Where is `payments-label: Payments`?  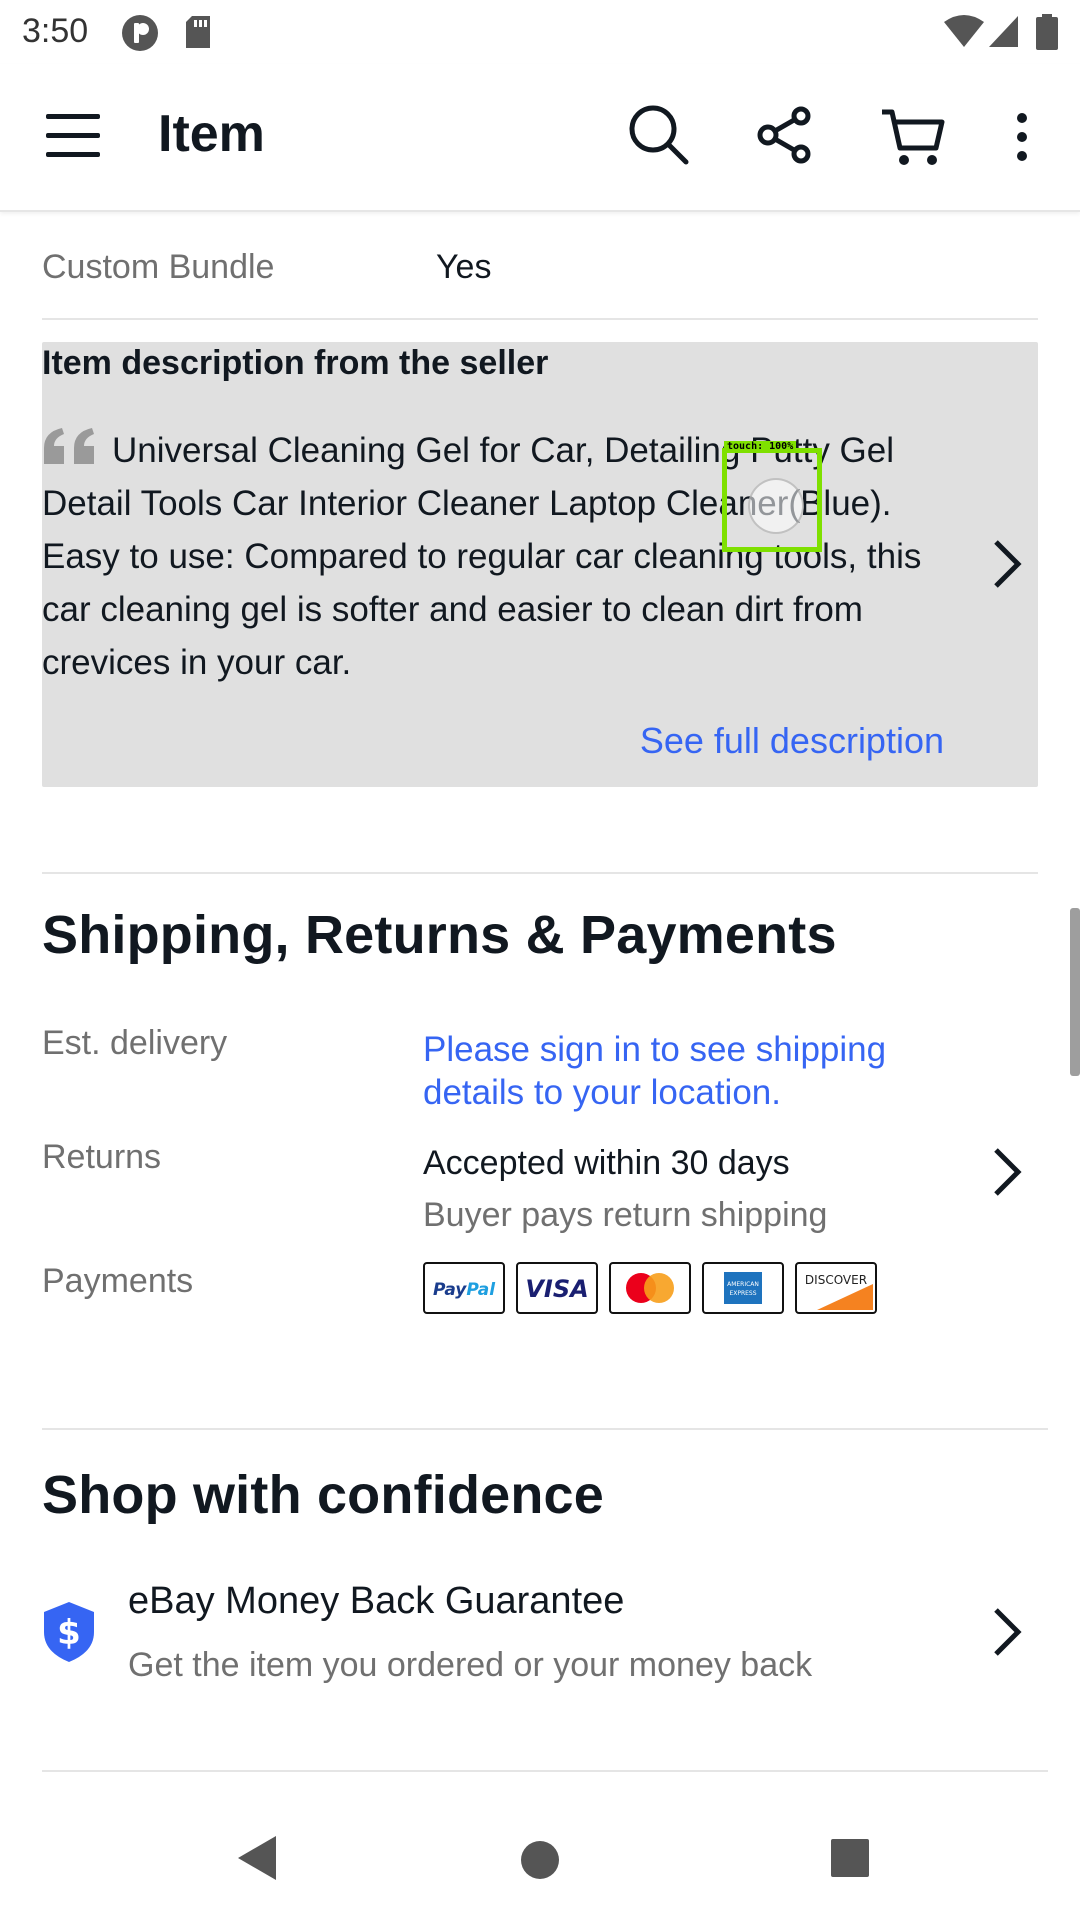
payments-label: Payments is located at coordinates (118, 1281).